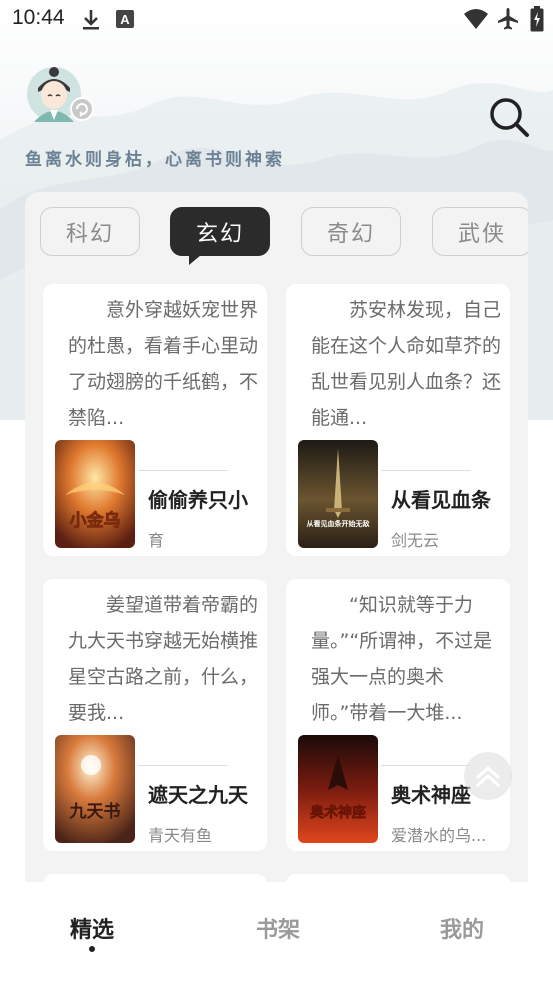  I want to click on nav-mine: 我的, so click(462, 928).